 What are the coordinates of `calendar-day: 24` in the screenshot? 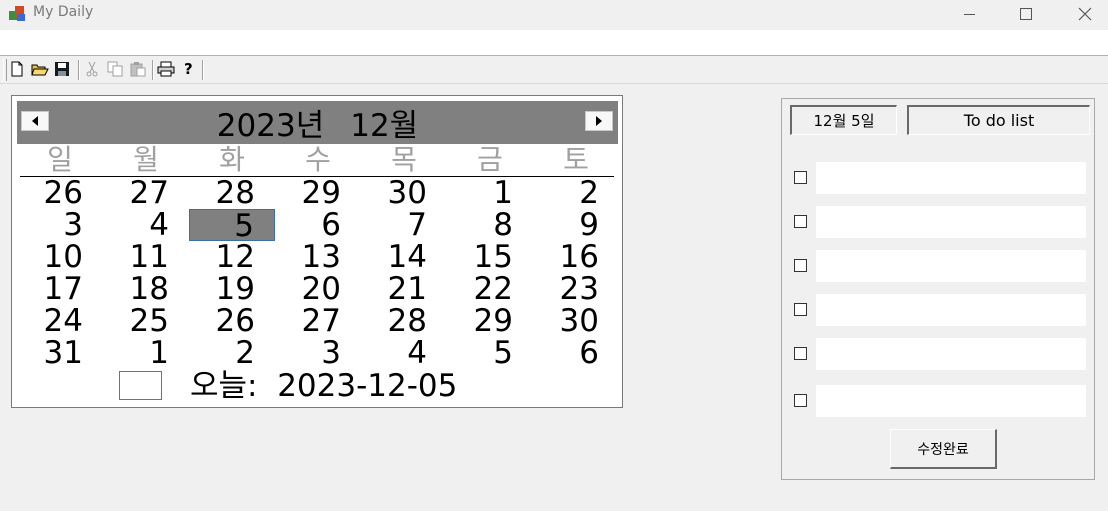 It's located at (60, 321).